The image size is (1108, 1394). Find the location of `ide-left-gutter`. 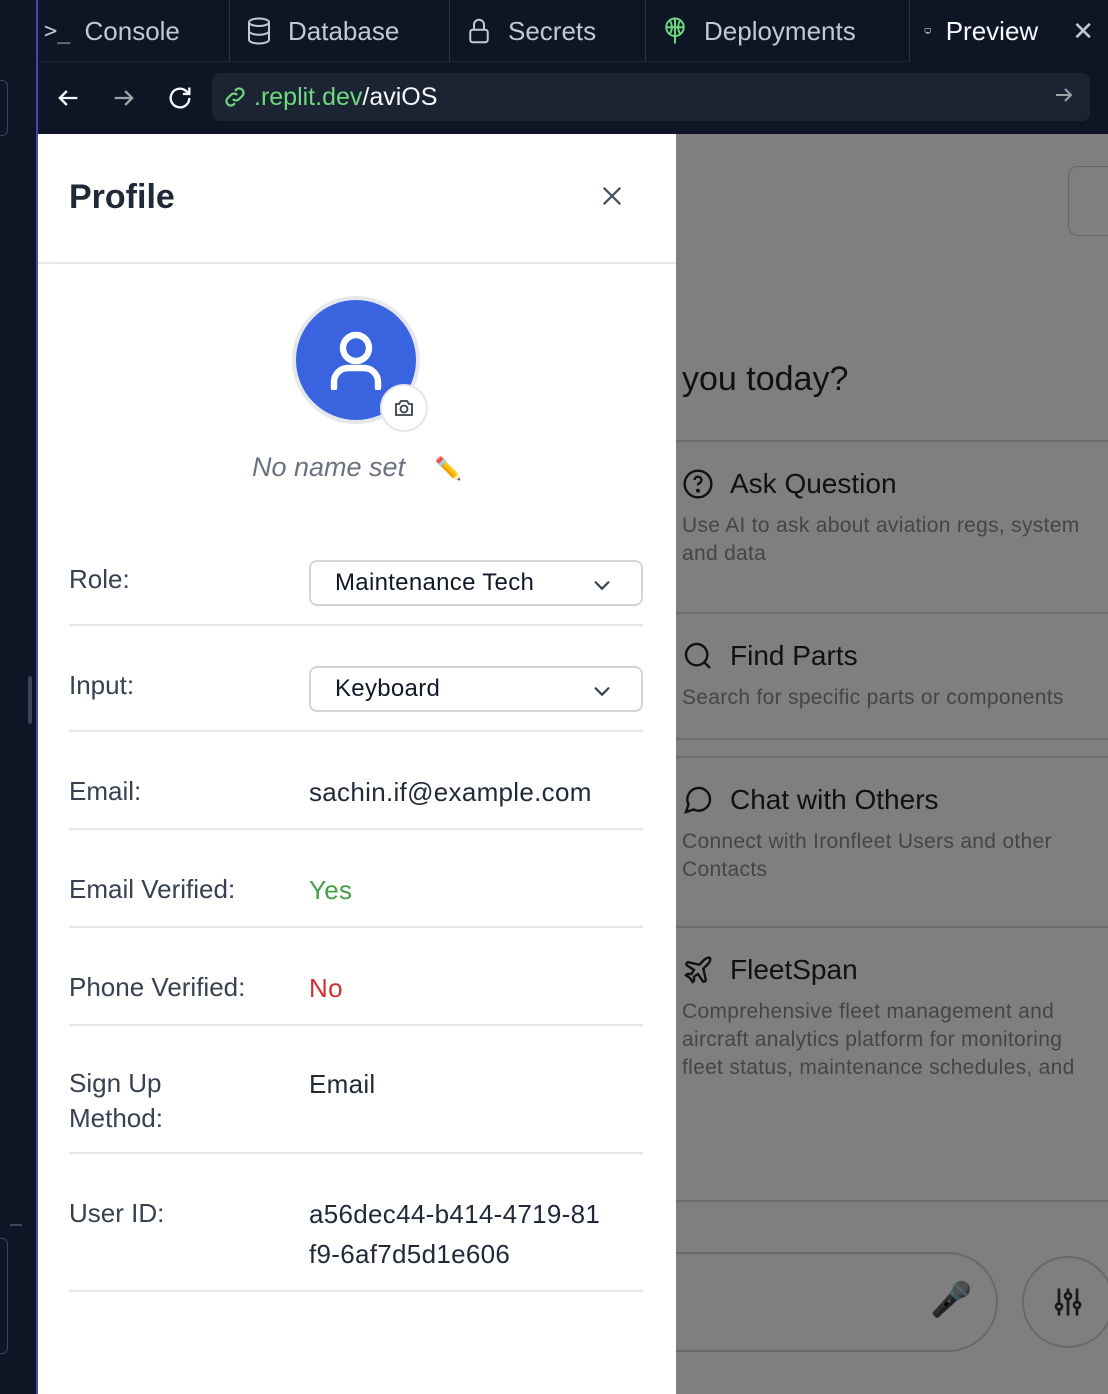

ide-left-gutter is located at coordinates (19, 697).